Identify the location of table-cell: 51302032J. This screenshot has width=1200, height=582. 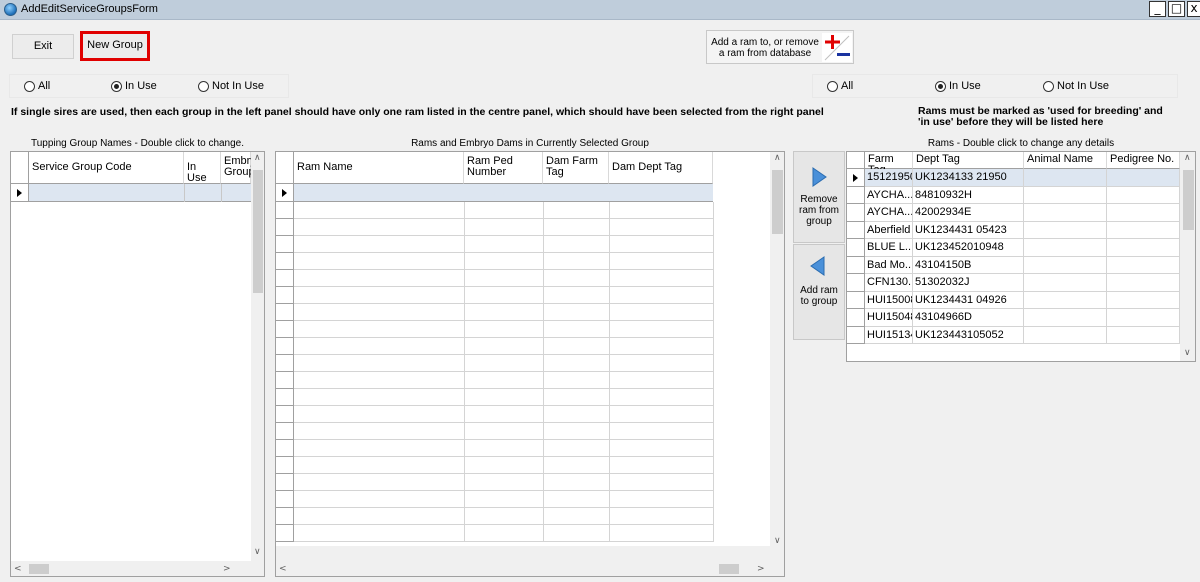
(968, 283).